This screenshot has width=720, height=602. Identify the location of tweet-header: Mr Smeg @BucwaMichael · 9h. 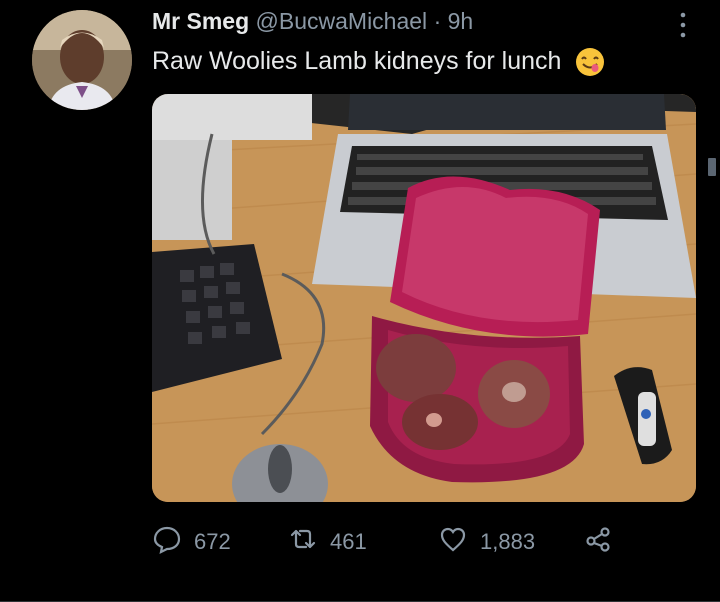
(312, 21).